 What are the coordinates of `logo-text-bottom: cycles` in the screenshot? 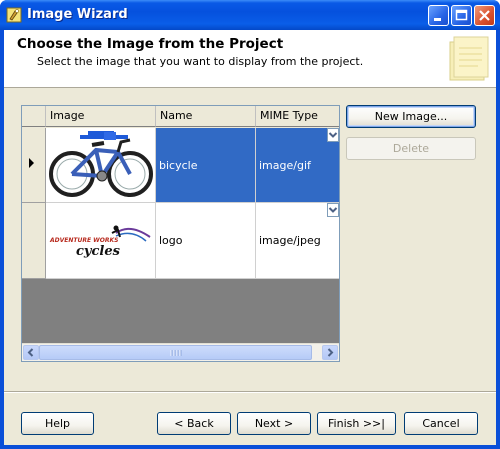 It's located at (98, 251).